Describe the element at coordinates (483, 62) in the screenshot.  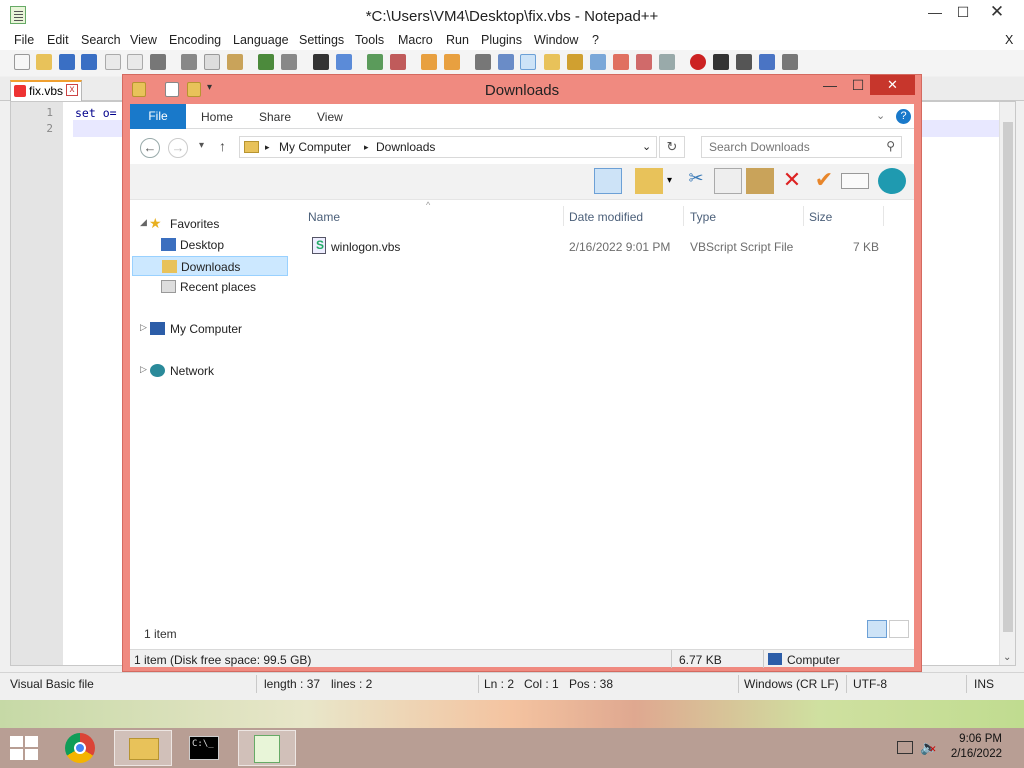
I see `word-wrap-icon` at that location.